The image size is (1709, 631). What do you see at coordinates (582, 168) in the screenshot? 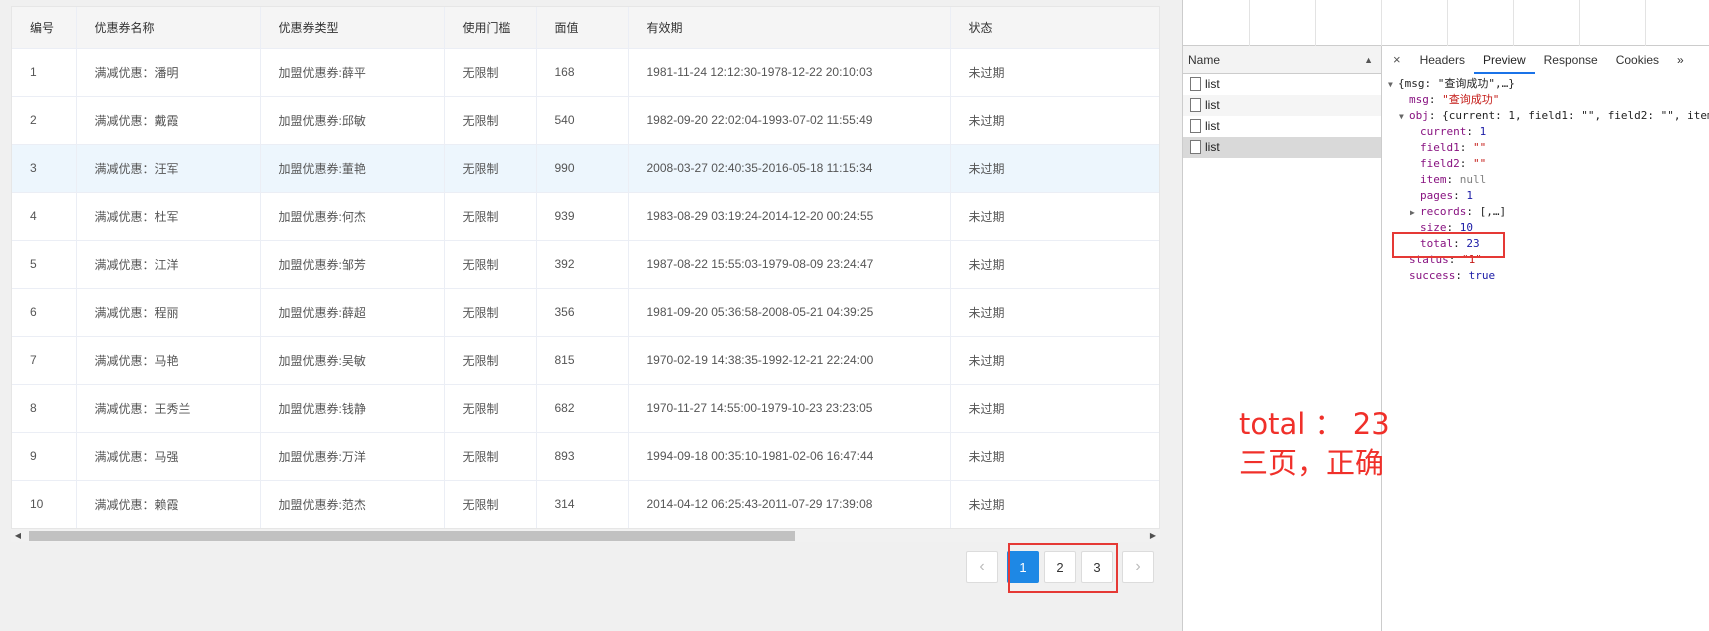
I see `cell-value: 990` at bounding box center [582, 168].